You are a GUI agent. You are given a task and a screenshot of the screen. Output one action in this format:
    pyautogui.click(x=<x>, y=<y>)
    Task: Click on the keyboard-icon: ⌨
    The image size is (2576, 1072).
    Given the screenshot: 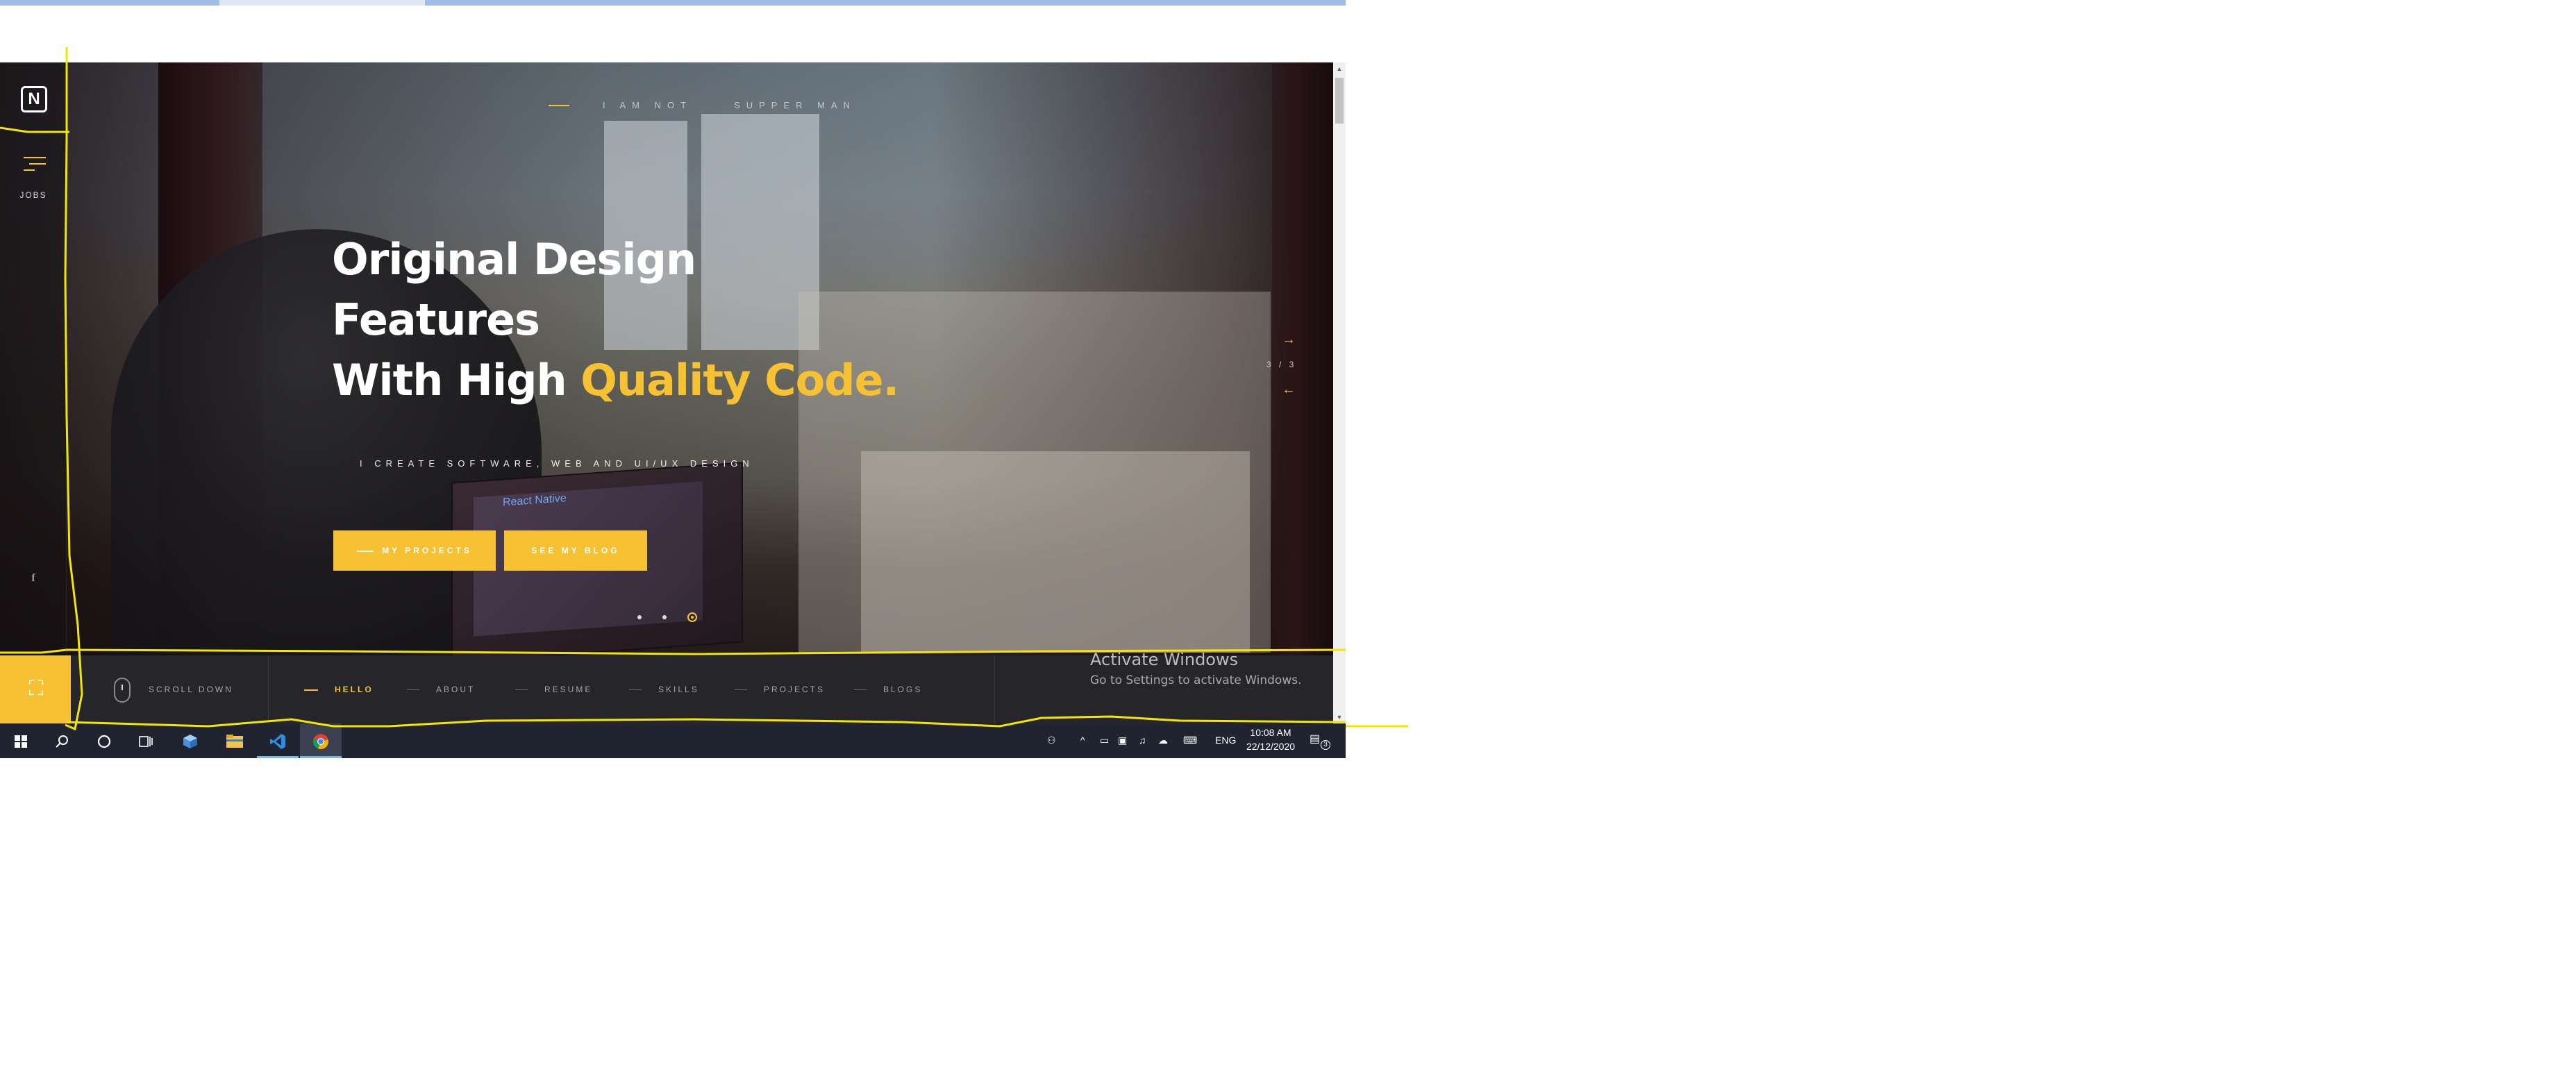 What is the action you would take?
    pyautogui.click(x=1190, y=740)
    